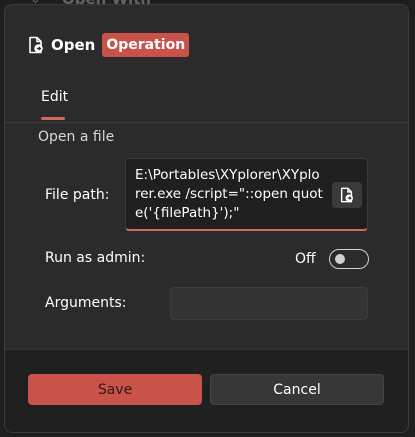 The height and width of the screenshot is (437, 415). What do you see at coordinates (86, 303) in the screenshot?
I see `arguments-label: Arguments:` at bounding box center [86, 303].